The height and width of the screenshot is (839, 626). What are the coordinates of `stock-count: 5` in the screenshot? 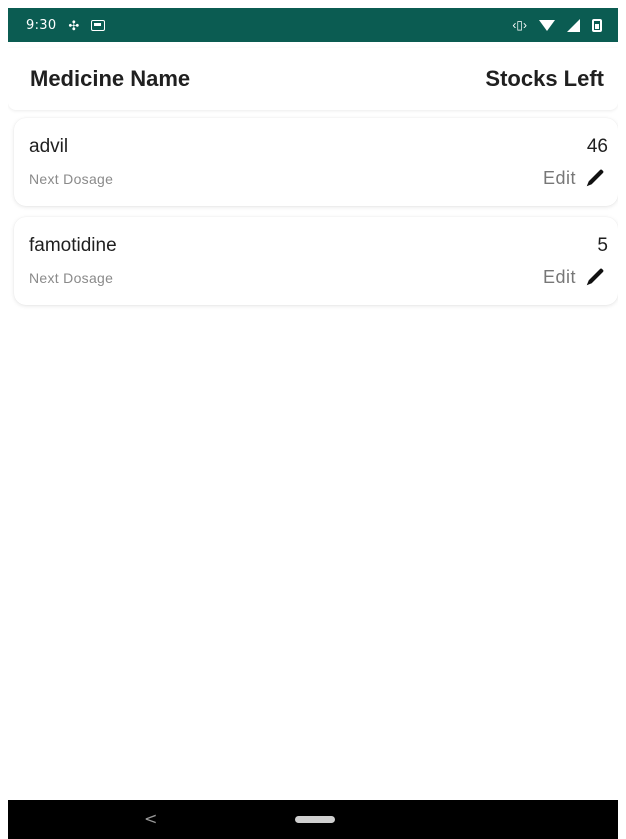 It's located at (602, 245).